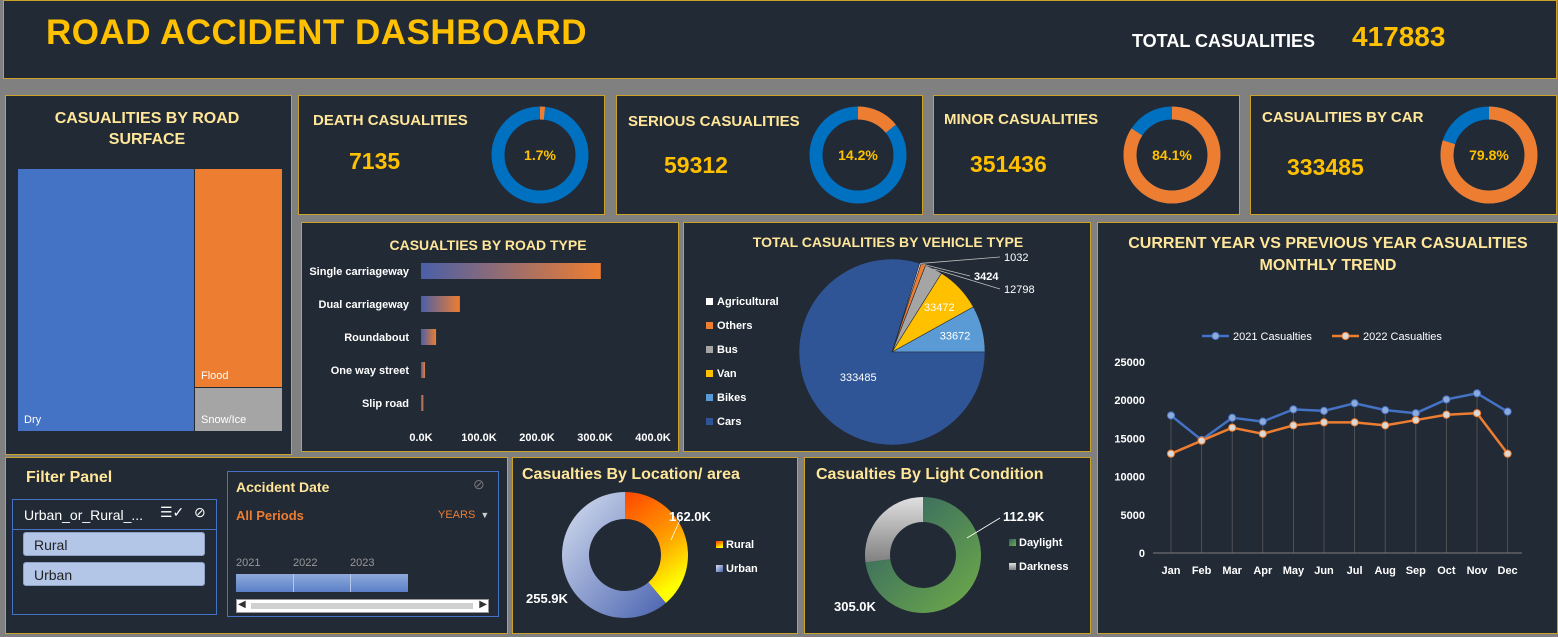  I want to click on treemap-dry: Dry, so click(106, 300).